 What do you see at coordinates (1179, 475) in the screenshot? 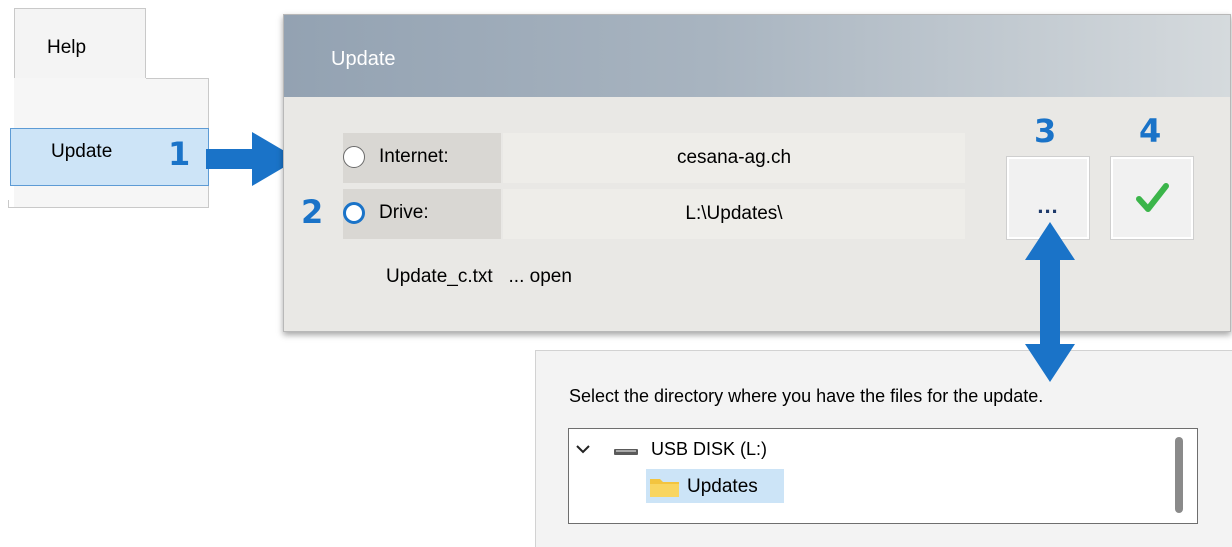
I see `tree-scrollbar` at bounding box center [1179, 475].